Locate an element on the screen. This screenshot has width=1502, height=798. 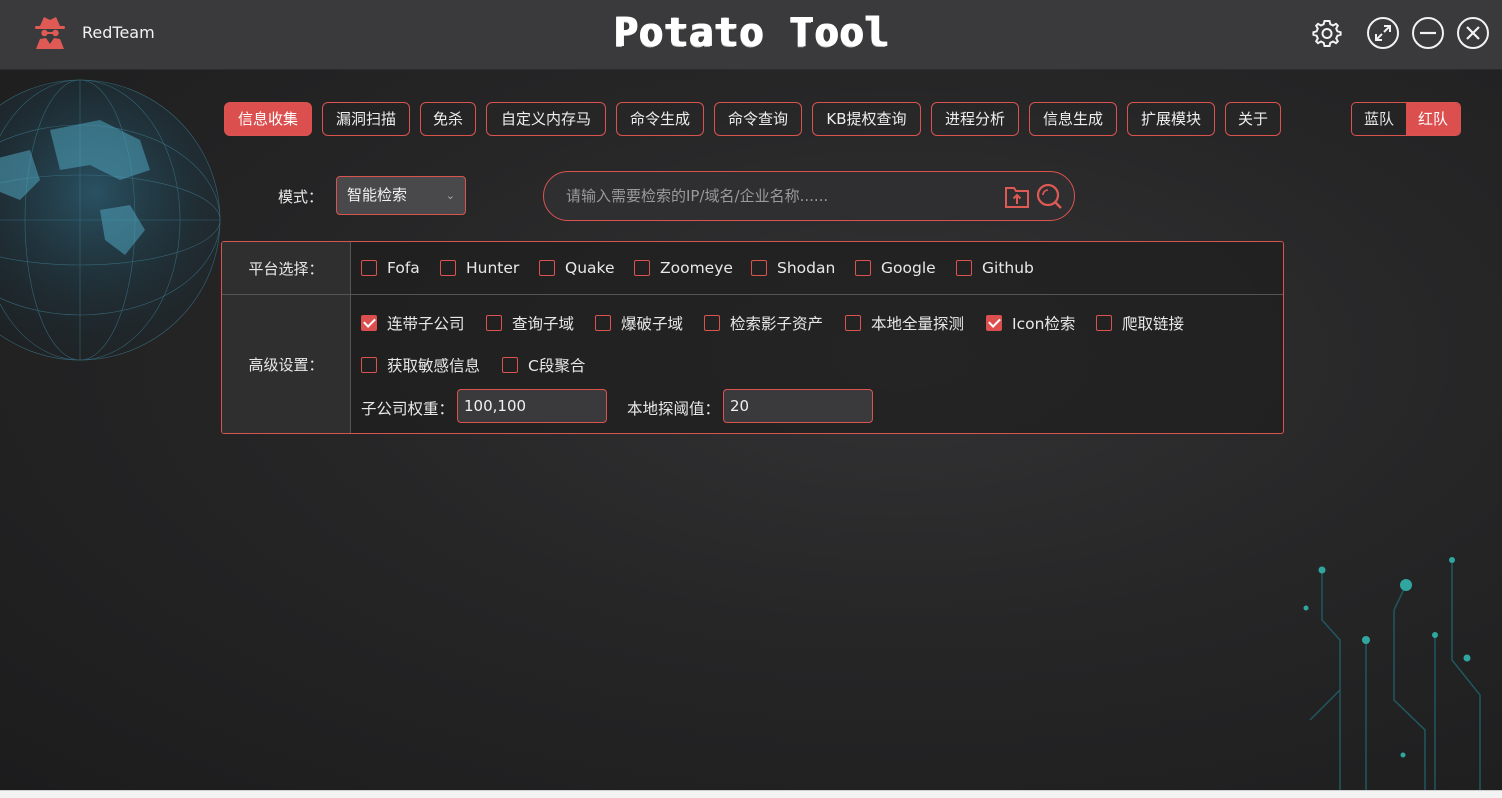
tab-kb-privesc: KB提权查询 is located at coordinates (866, 119).